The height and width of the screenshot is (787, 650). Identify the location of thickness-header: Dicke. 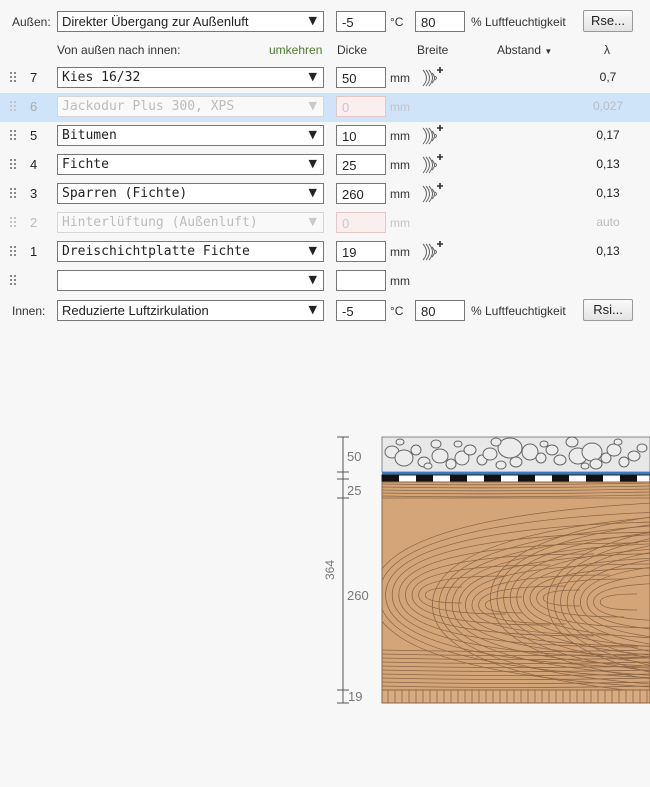
(352, 50).